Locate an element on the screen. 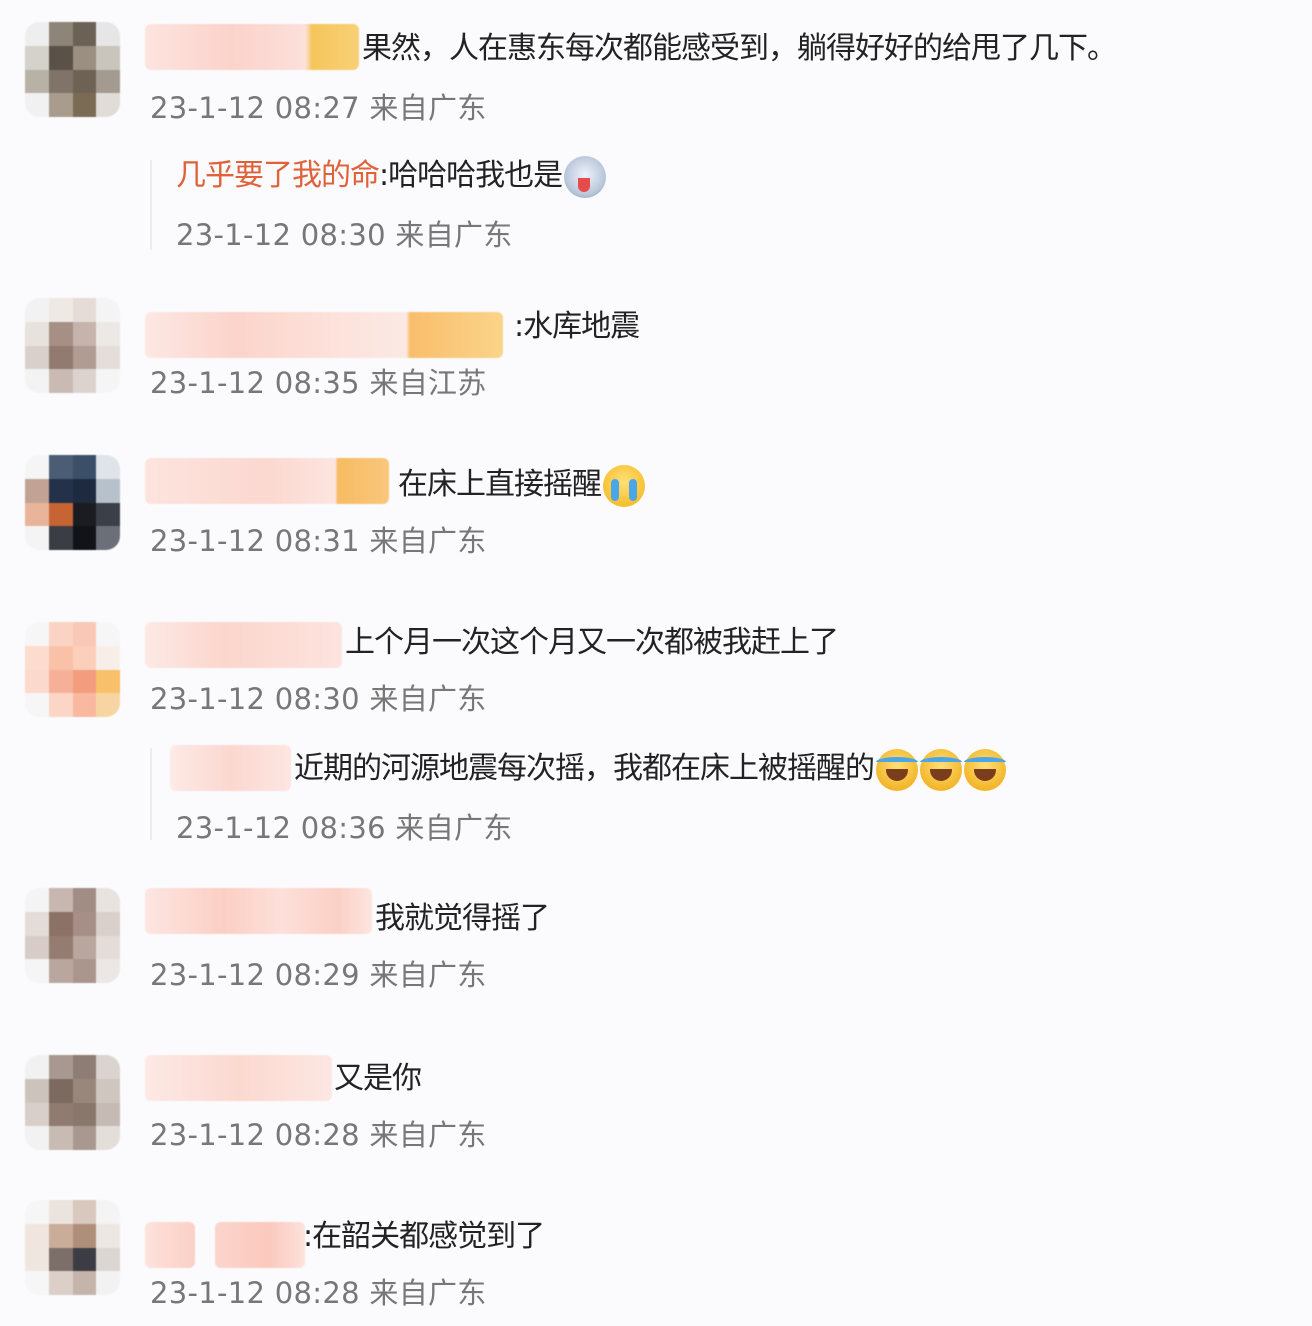 Image resolution: width=1312 pixels, height=1326 pixels. comment-text: 又是你 is located at coordinates (378, 1078).